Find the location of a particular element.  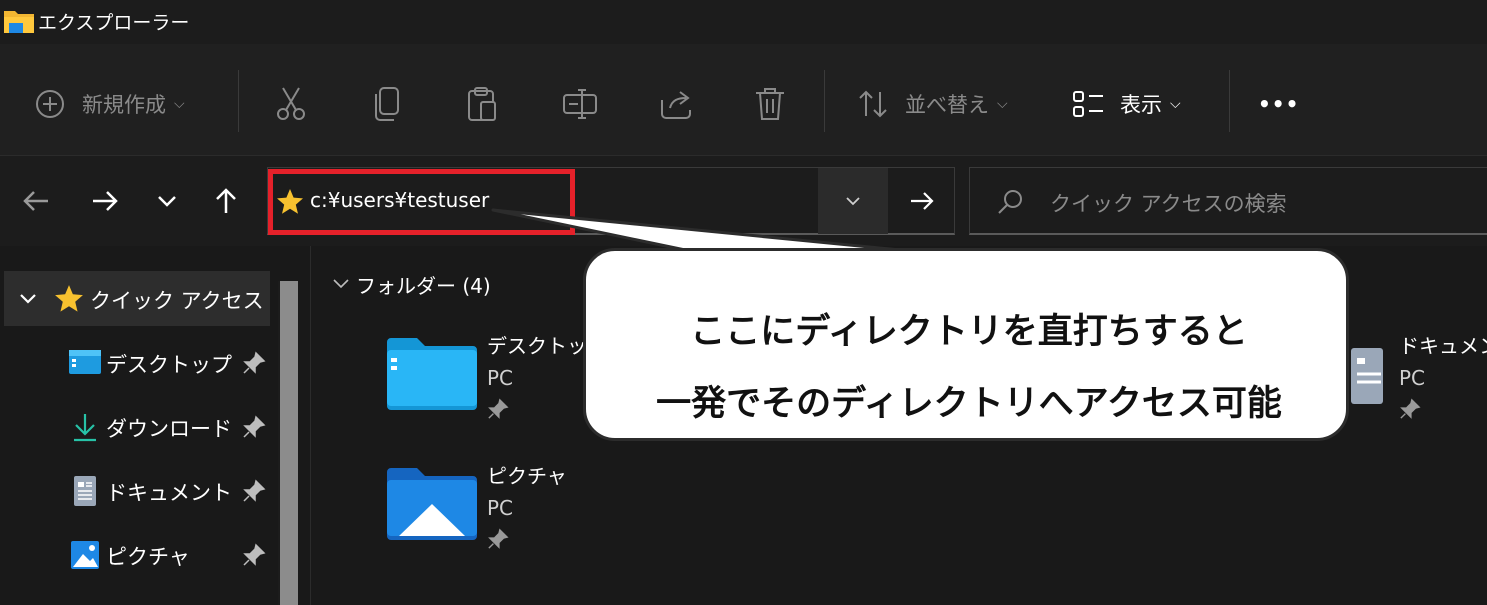

star-icon is located at coordinates (69, 298).